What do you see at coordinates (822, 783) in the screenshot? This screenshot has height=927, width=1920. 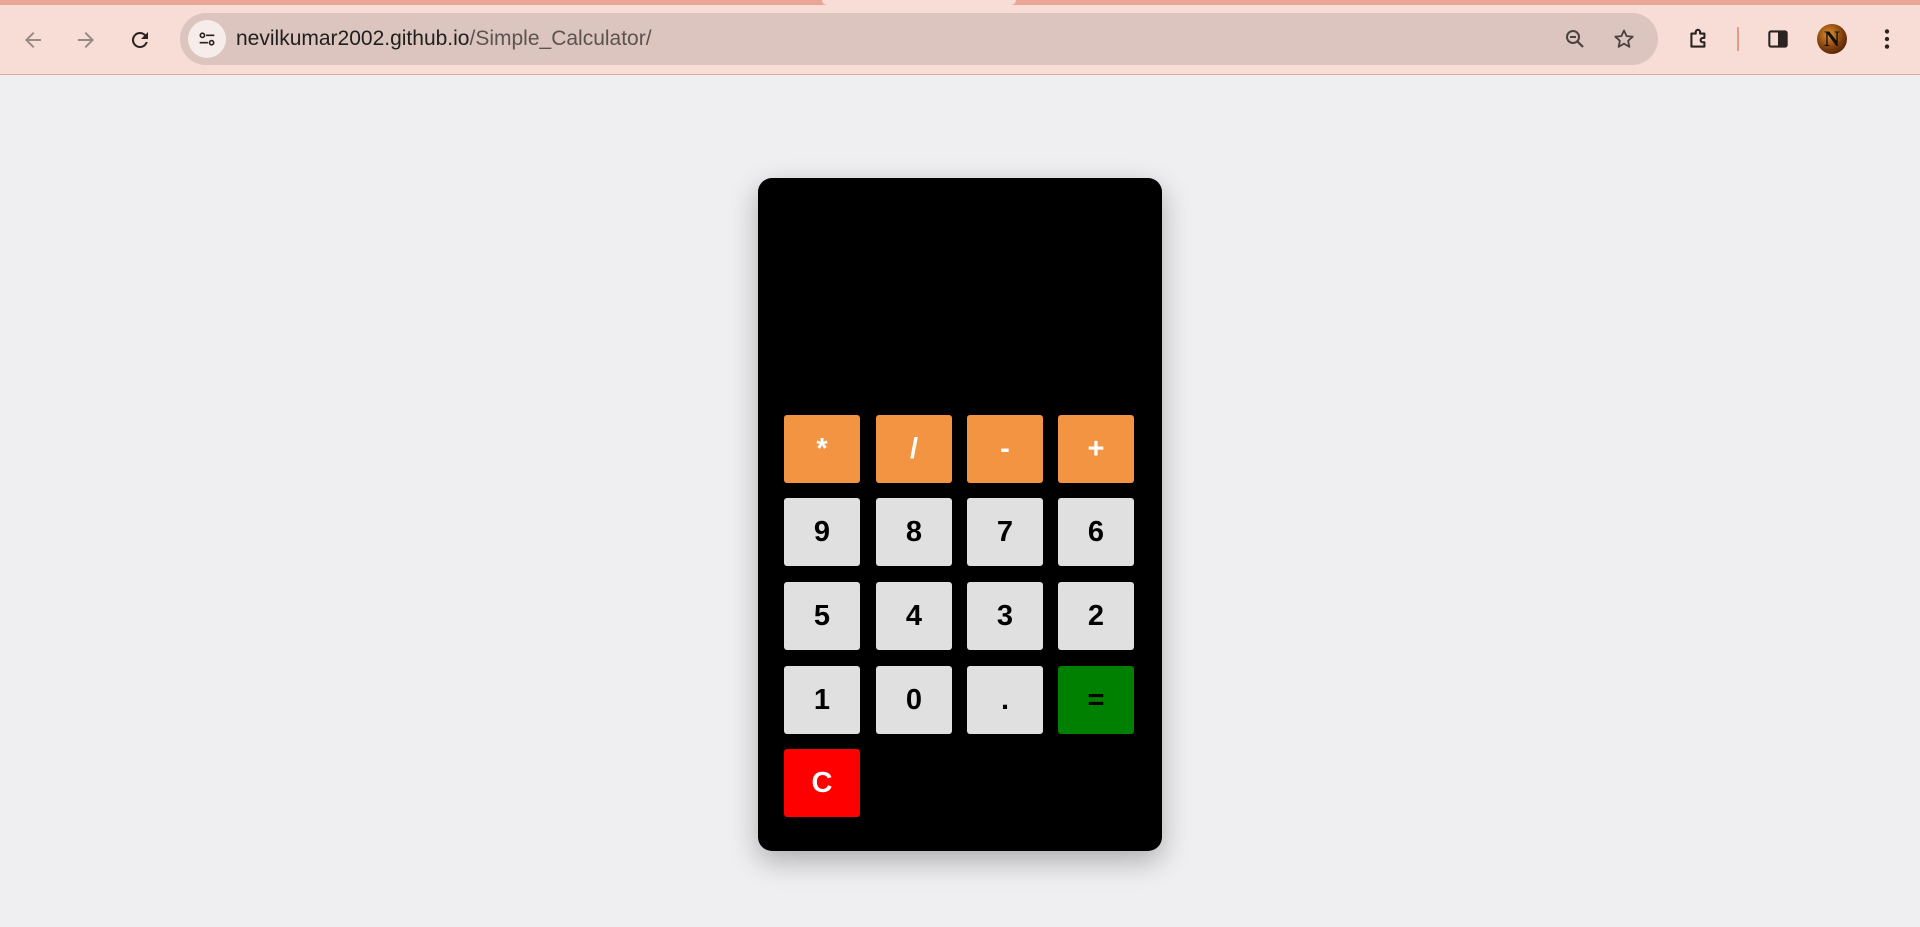 I see `clear-button: C` at bounding box center [822, 783].